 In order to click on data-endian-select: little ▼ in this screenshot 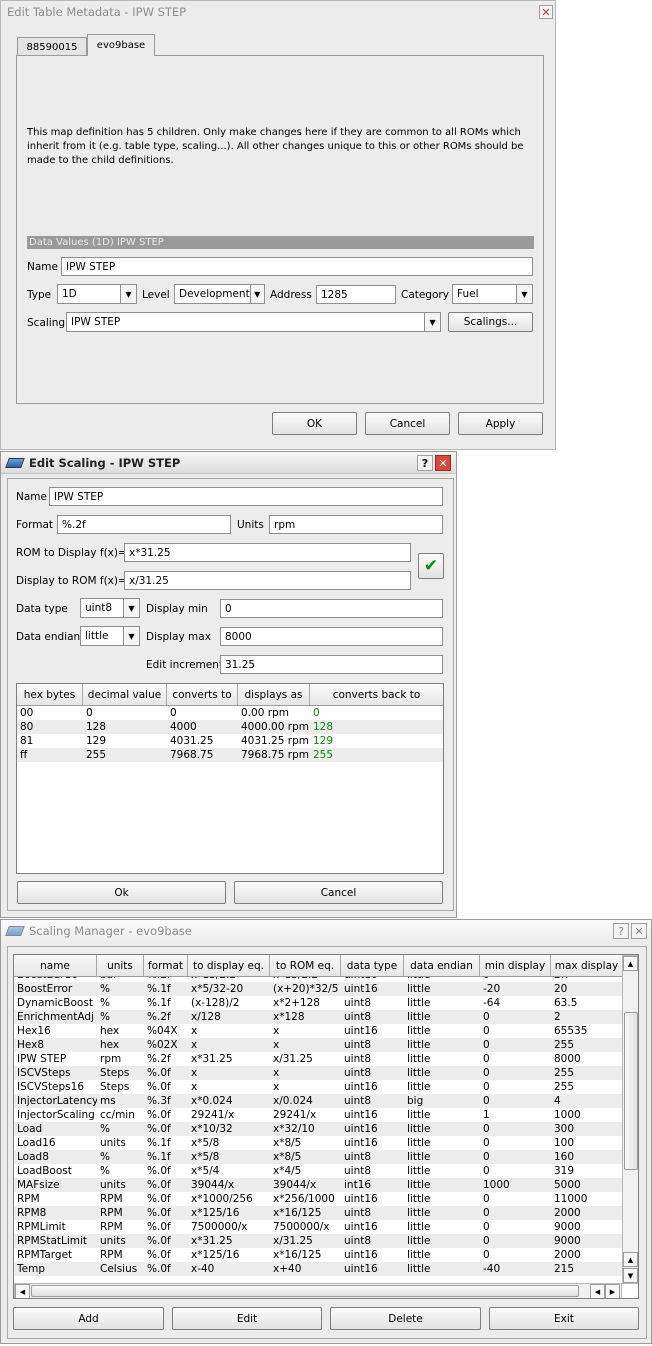, I will do `click(110, 636)`.